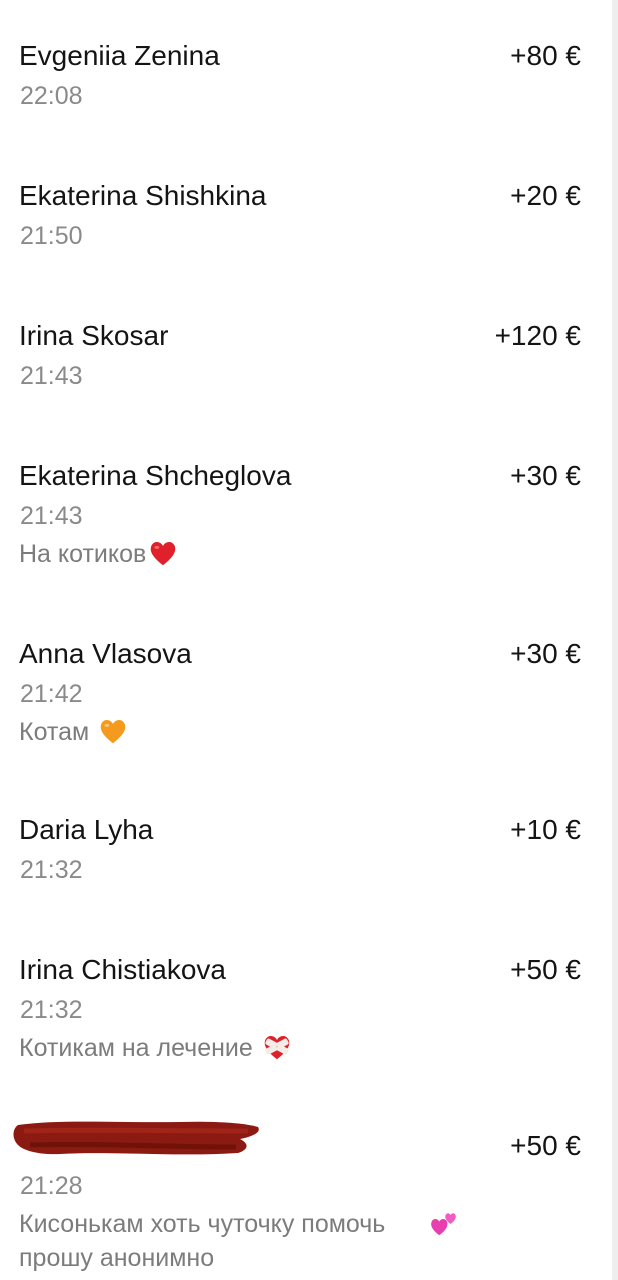 This screenshot has height=1280, width=618. I want to click on payer-name: Irina Skosar, so click(94, 335).